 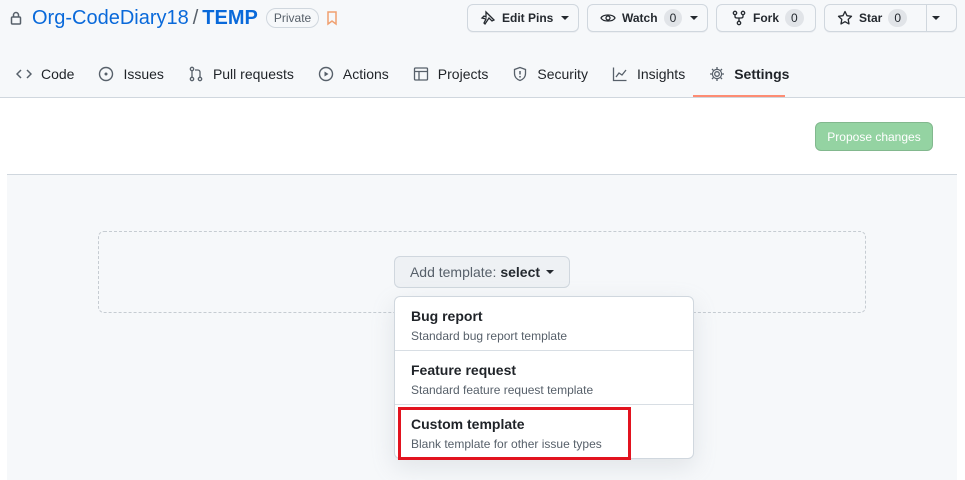 I want to click on tab-pull-requests: Pull requests, so click(x=241, y=74).